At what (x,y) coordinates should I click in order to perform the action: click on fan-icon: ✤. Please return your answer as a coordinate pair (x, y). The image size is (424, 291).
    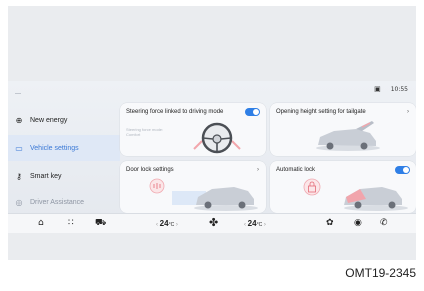
    Looking at the image, I should click on (213, 222).